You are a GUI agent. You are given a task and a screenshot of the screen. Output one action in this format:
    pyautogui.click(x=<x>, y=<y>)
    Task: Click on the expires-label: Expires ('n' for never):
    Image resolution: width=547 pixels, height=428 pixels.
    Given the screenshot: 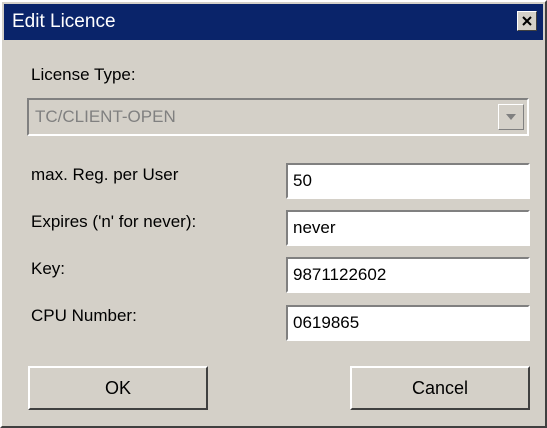 What is the action you would take?
    pyautogui.click(x=114, y=221)
    